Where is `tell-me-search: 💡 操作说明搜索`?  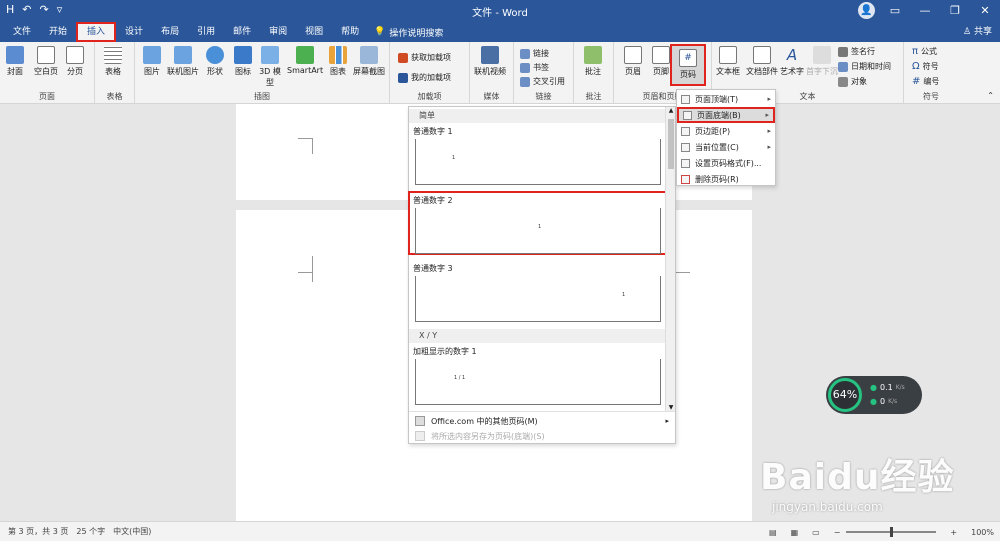 tell-me-search: 💡 操作说明搜索 is located at coordinates (408, 32).